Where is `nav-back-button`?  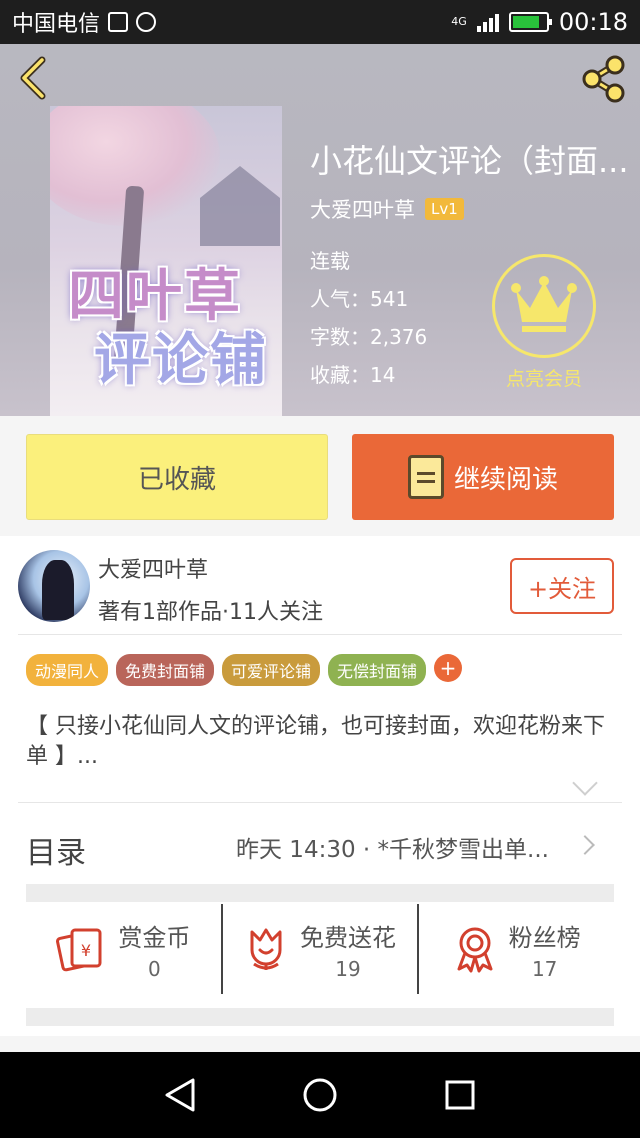 nav-back-button is located at coordinates (180, 1095).